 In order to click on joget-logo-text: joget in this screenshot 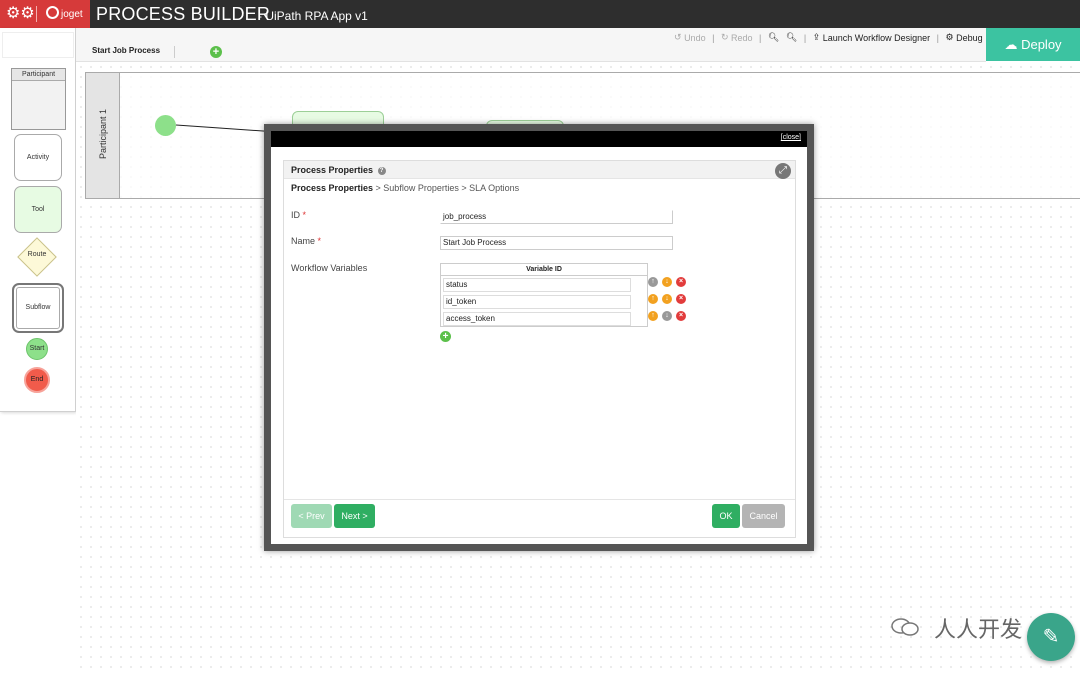, I will do `click(72, 14)`.